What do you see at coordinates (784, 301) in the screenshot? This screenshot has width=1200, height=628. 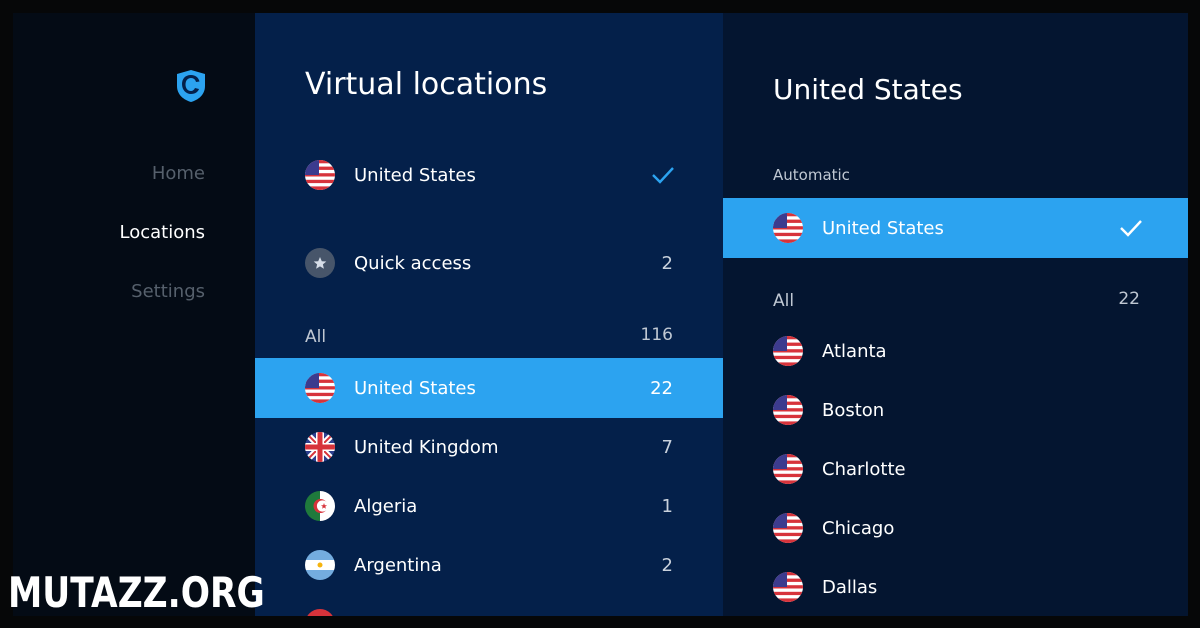 I see `all-cities-label: All` at bounding box center [784, 301].